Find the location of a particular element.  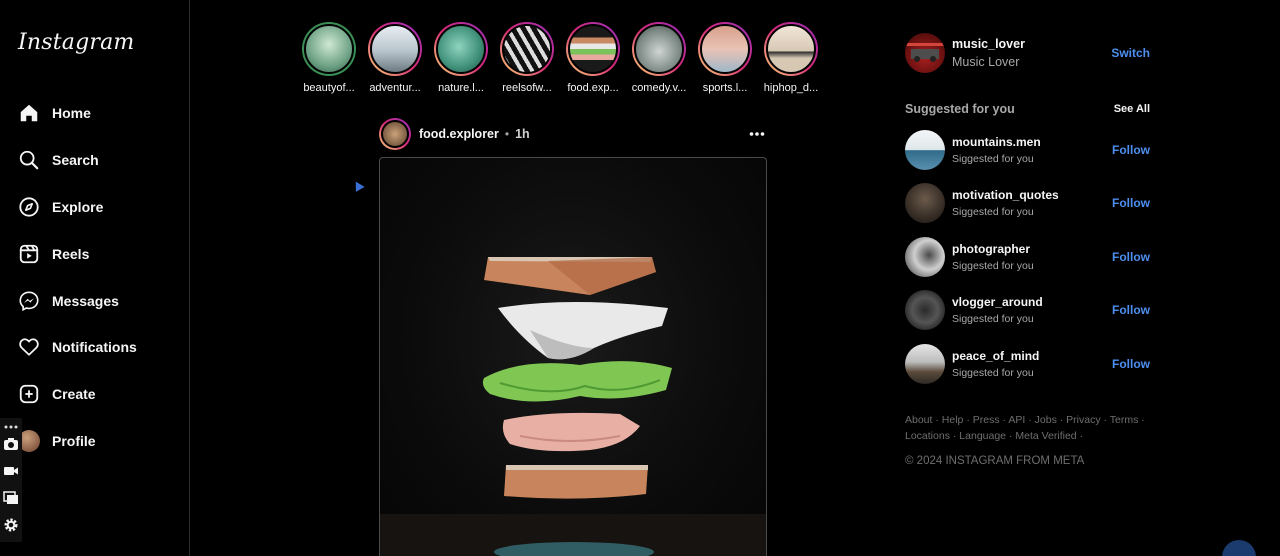

sidebar-item-create: Create is located at coordinates (57, 394).